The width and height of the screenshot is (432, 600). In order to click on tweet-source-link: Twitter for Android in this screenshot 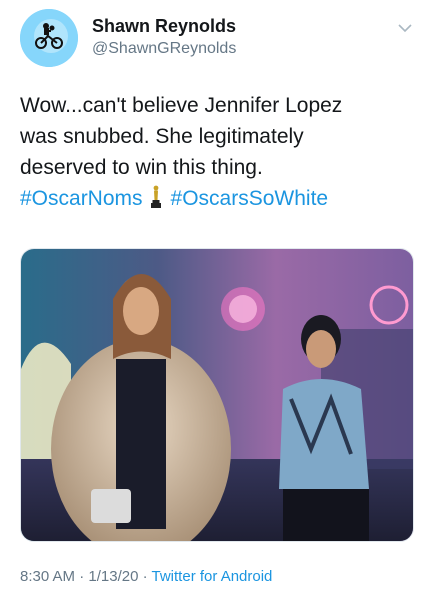, I will do `click(212, 576)`.